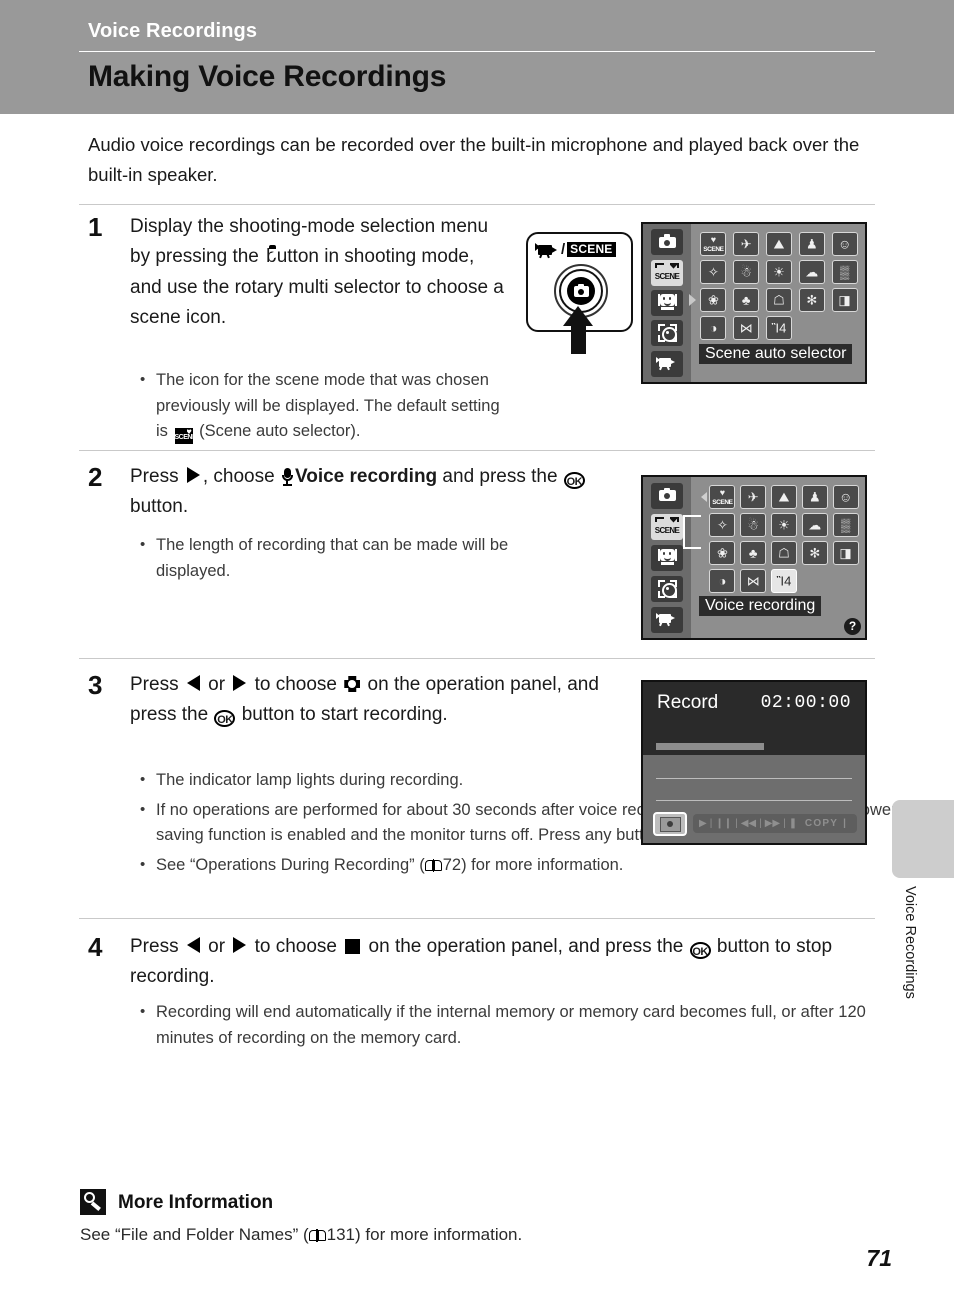 The width and height of the screenshot is (954, 1314). I want to click on right-arrow-icon, so click(240, 683).